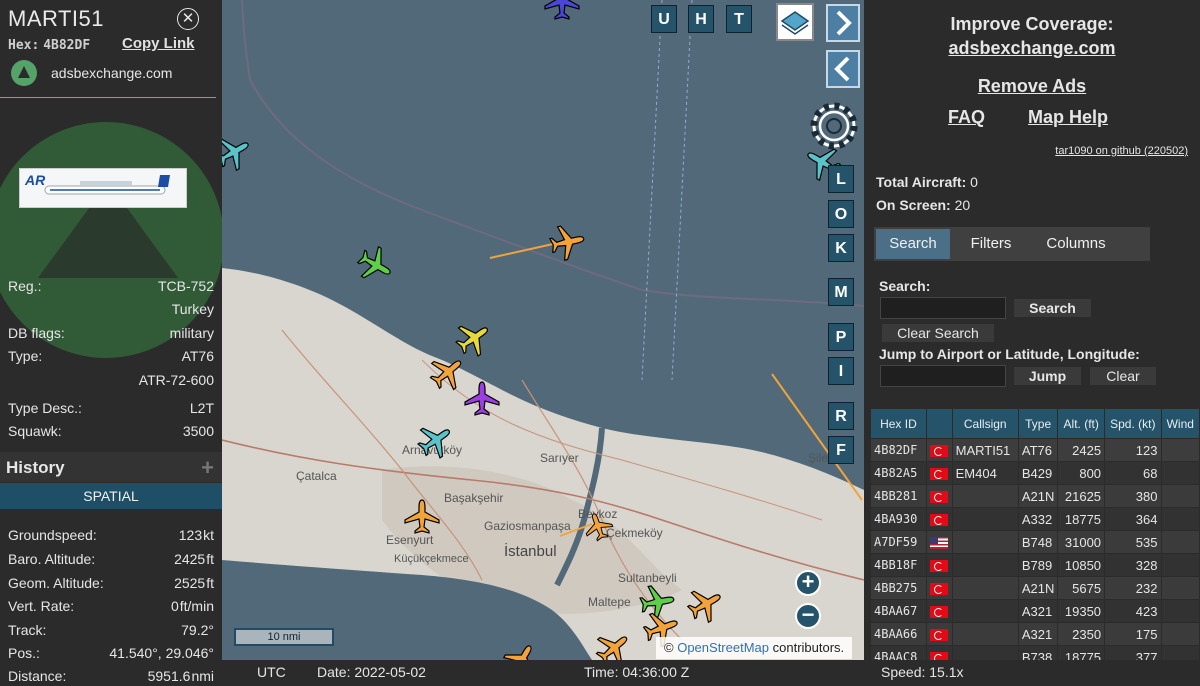 The width and height of the screenshot is (1200, 686). I want to click on expand-plus-icon: +, so click(207, 468).